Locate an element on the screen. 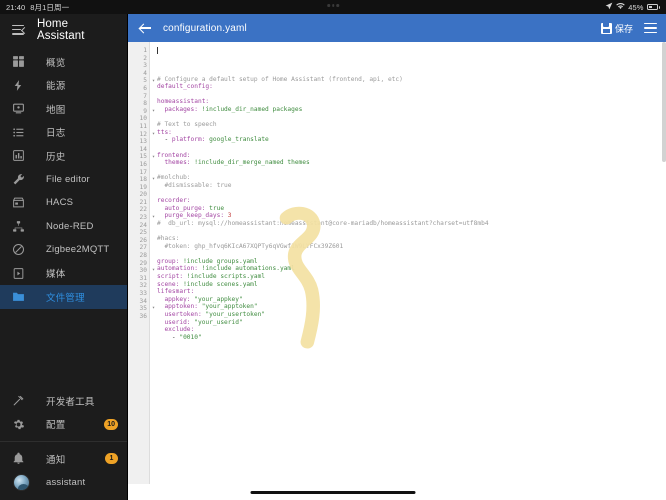 This screenshot has height=500, width=666. sidebar-item-energy: 能源 is located at coordinates (63, 86).